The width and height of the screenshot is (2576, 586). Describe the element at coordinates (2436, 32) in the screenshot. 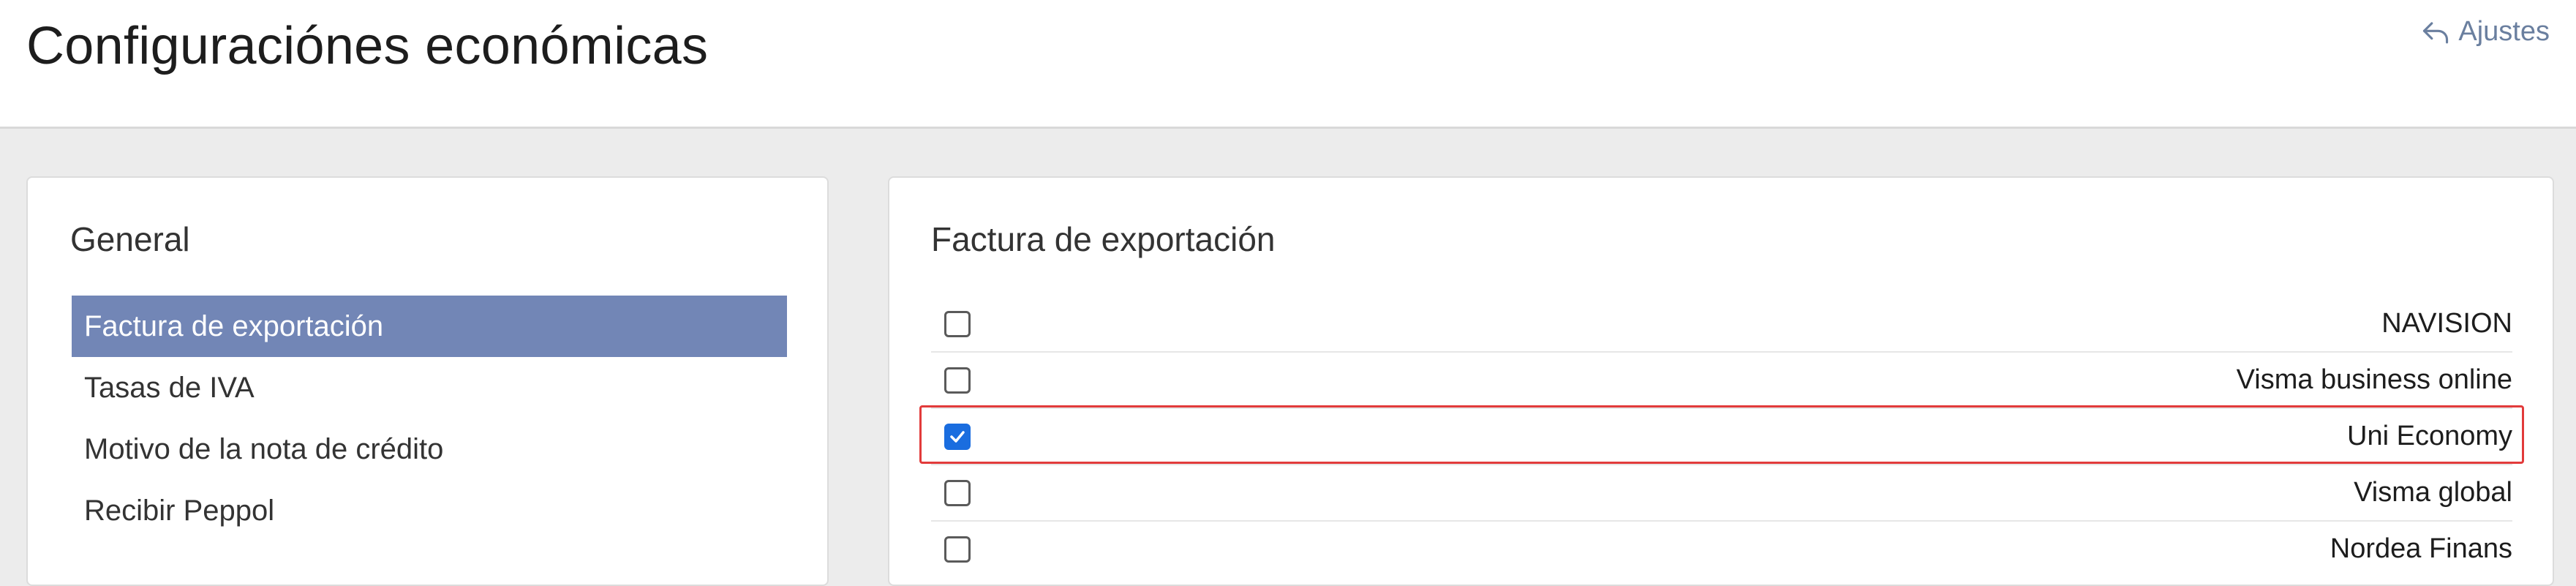

I see `reply-arrow-icon` at that location.